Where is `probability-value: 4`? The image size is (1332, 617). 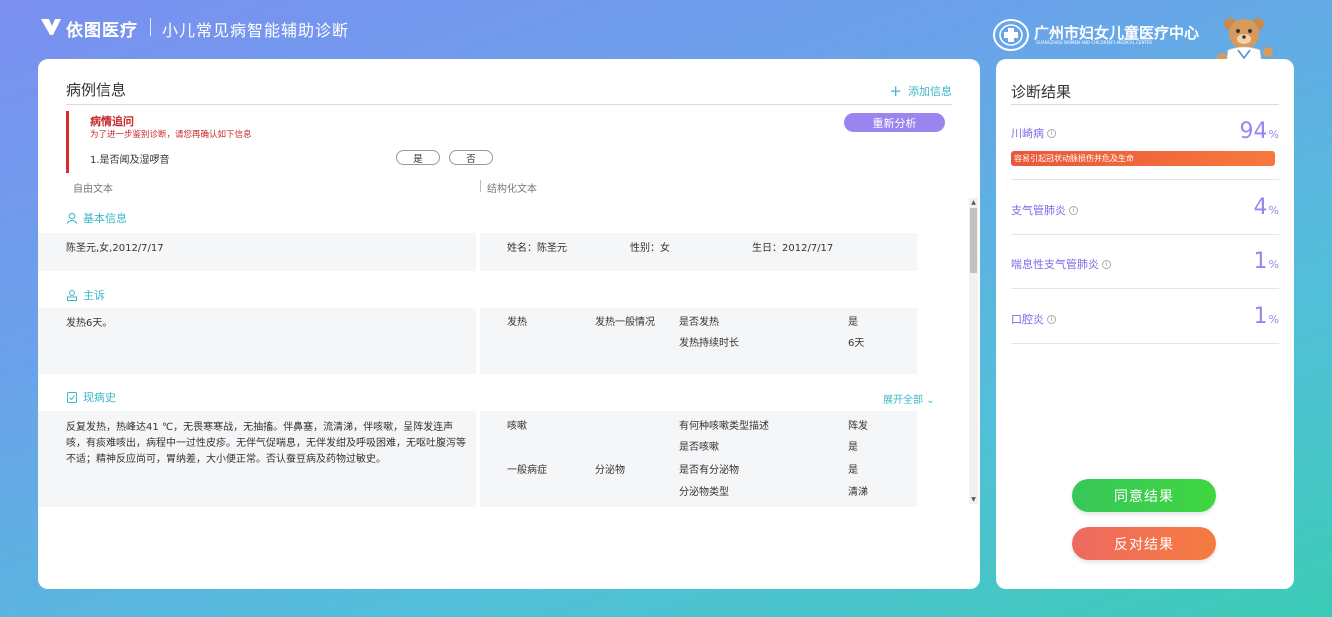 probability-value: 4 is located at coordinates (1260, 207).